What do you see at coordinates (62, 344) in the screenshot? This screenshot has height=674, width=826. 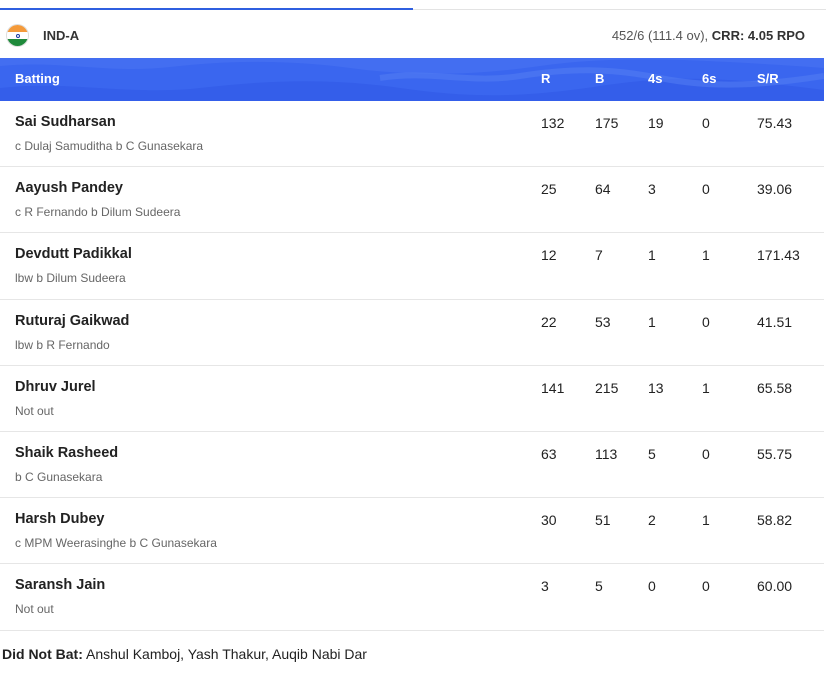 I see `dismissal-info: lbw b R Fernando` at bounding box center [62, 344].